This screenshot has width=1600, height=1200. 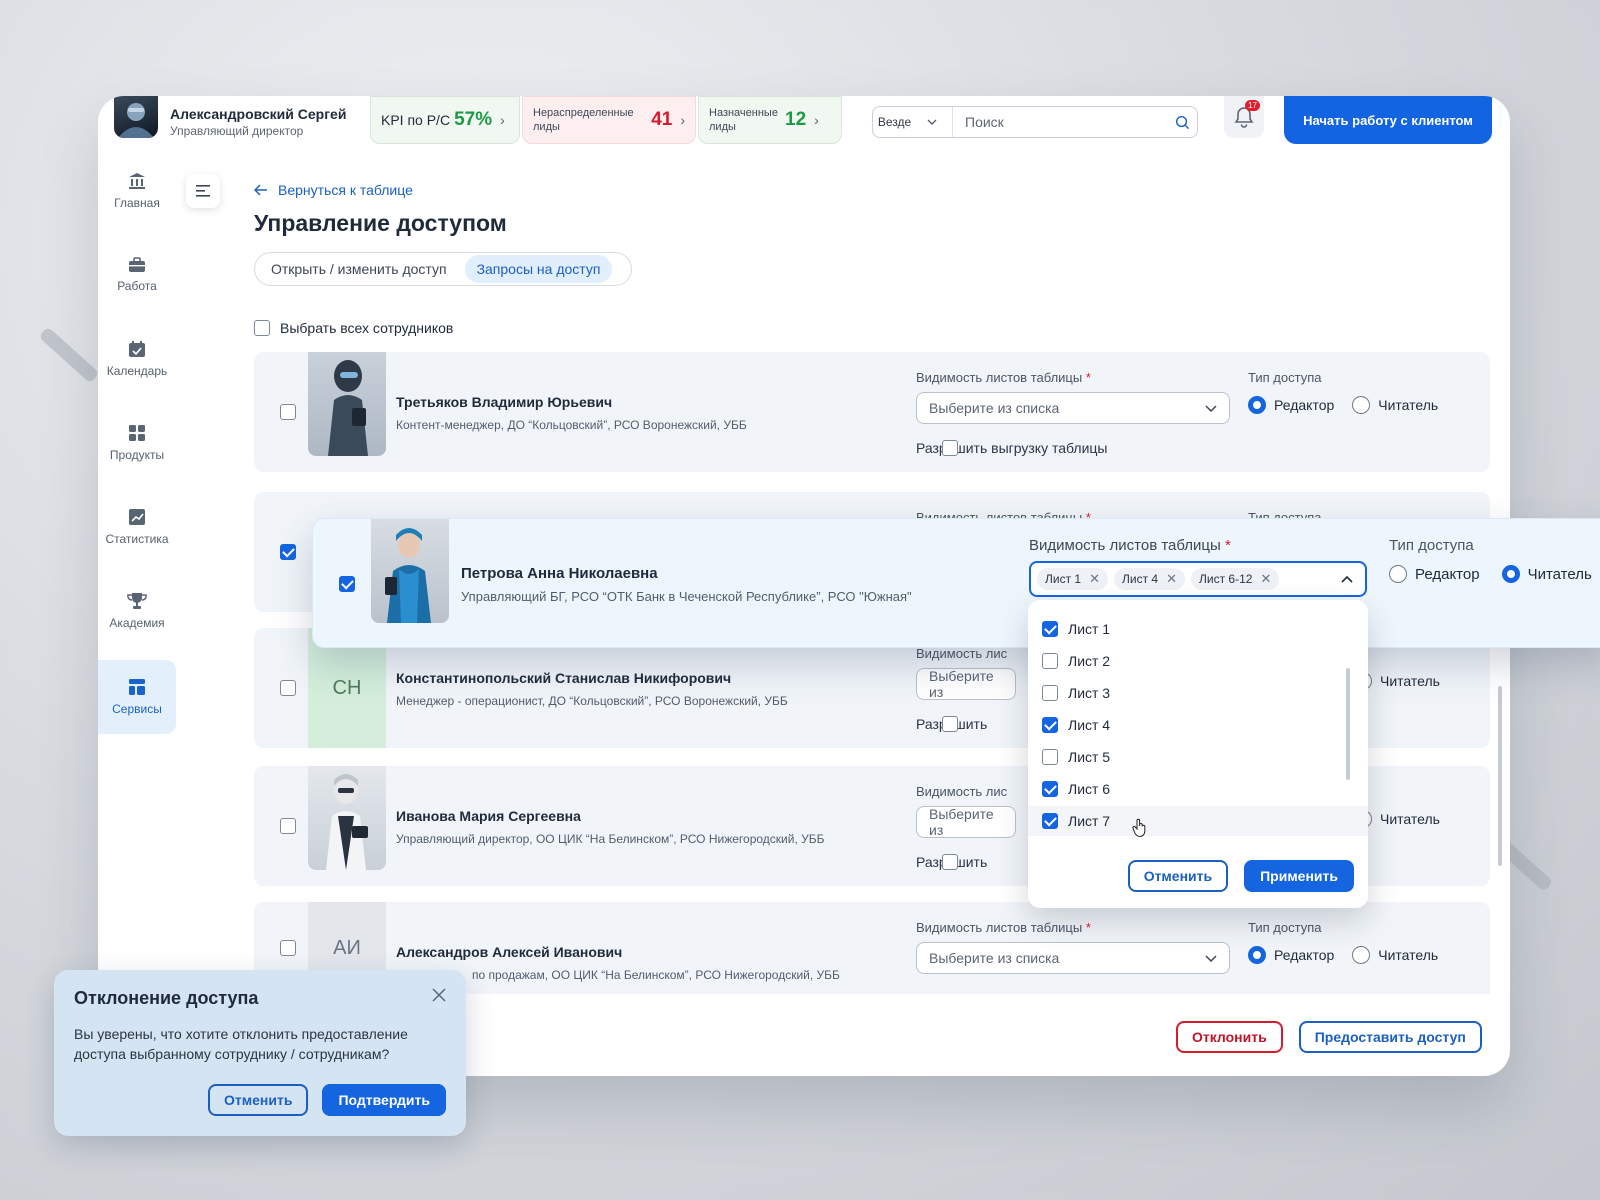 I want to click on start-client-work-button: Начать работу с клиентом, so click(x=1388, y=120).